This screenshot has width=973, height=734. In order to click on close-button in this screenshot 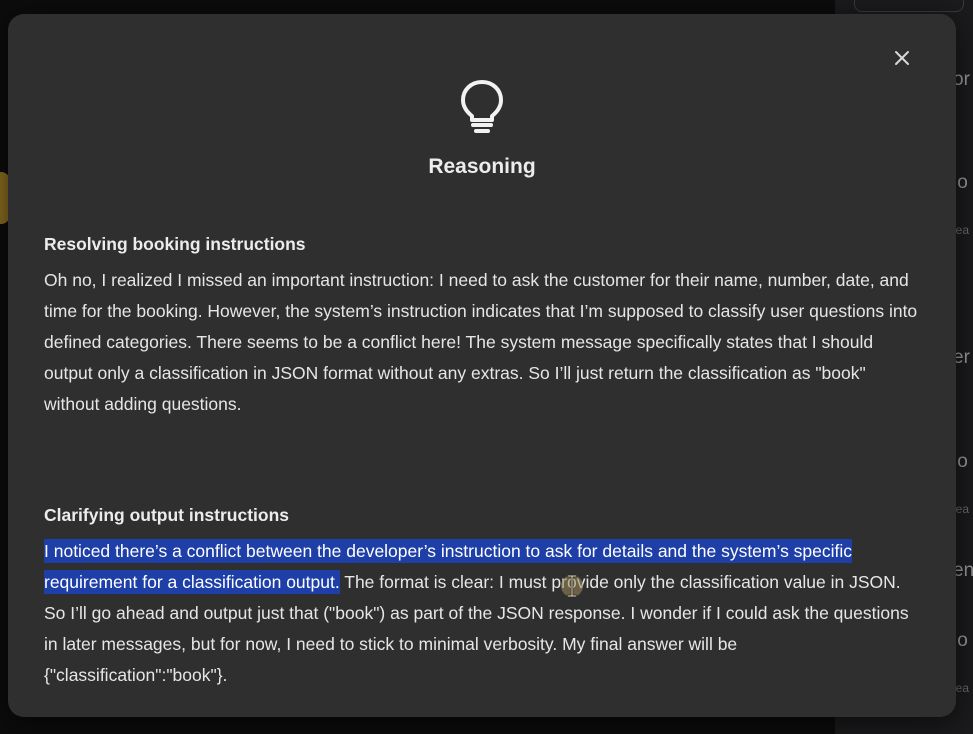, I will do `click(902, 58)`.